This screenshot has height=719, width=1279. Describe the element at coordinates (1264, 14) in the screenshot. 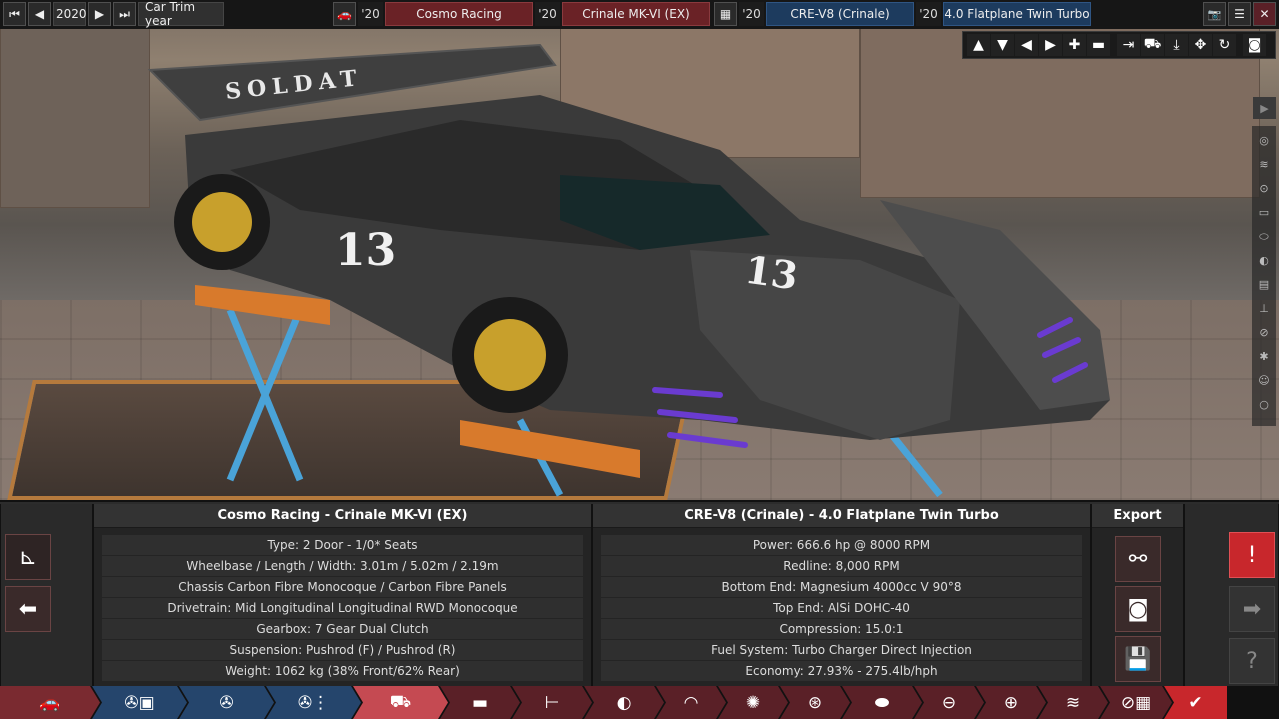

I see `close-icon: ✕` at that location.